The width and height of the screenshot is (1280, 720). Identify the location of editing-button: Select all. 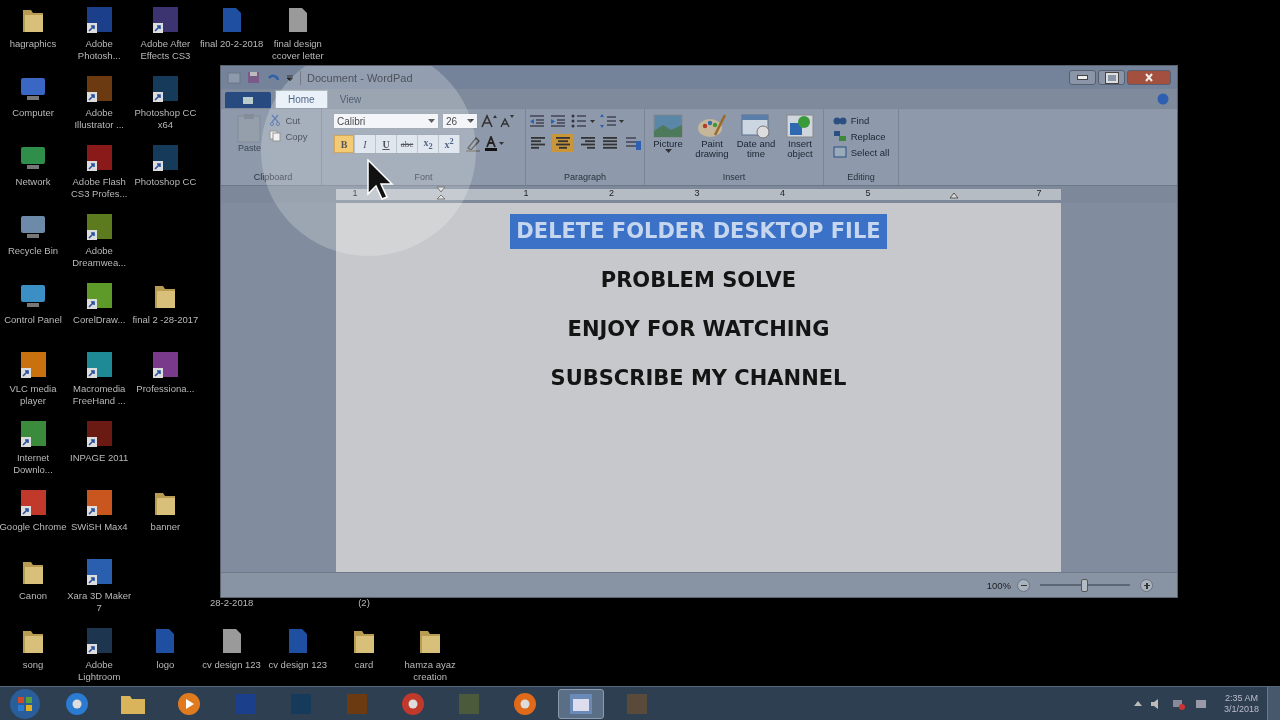
(861, 152).